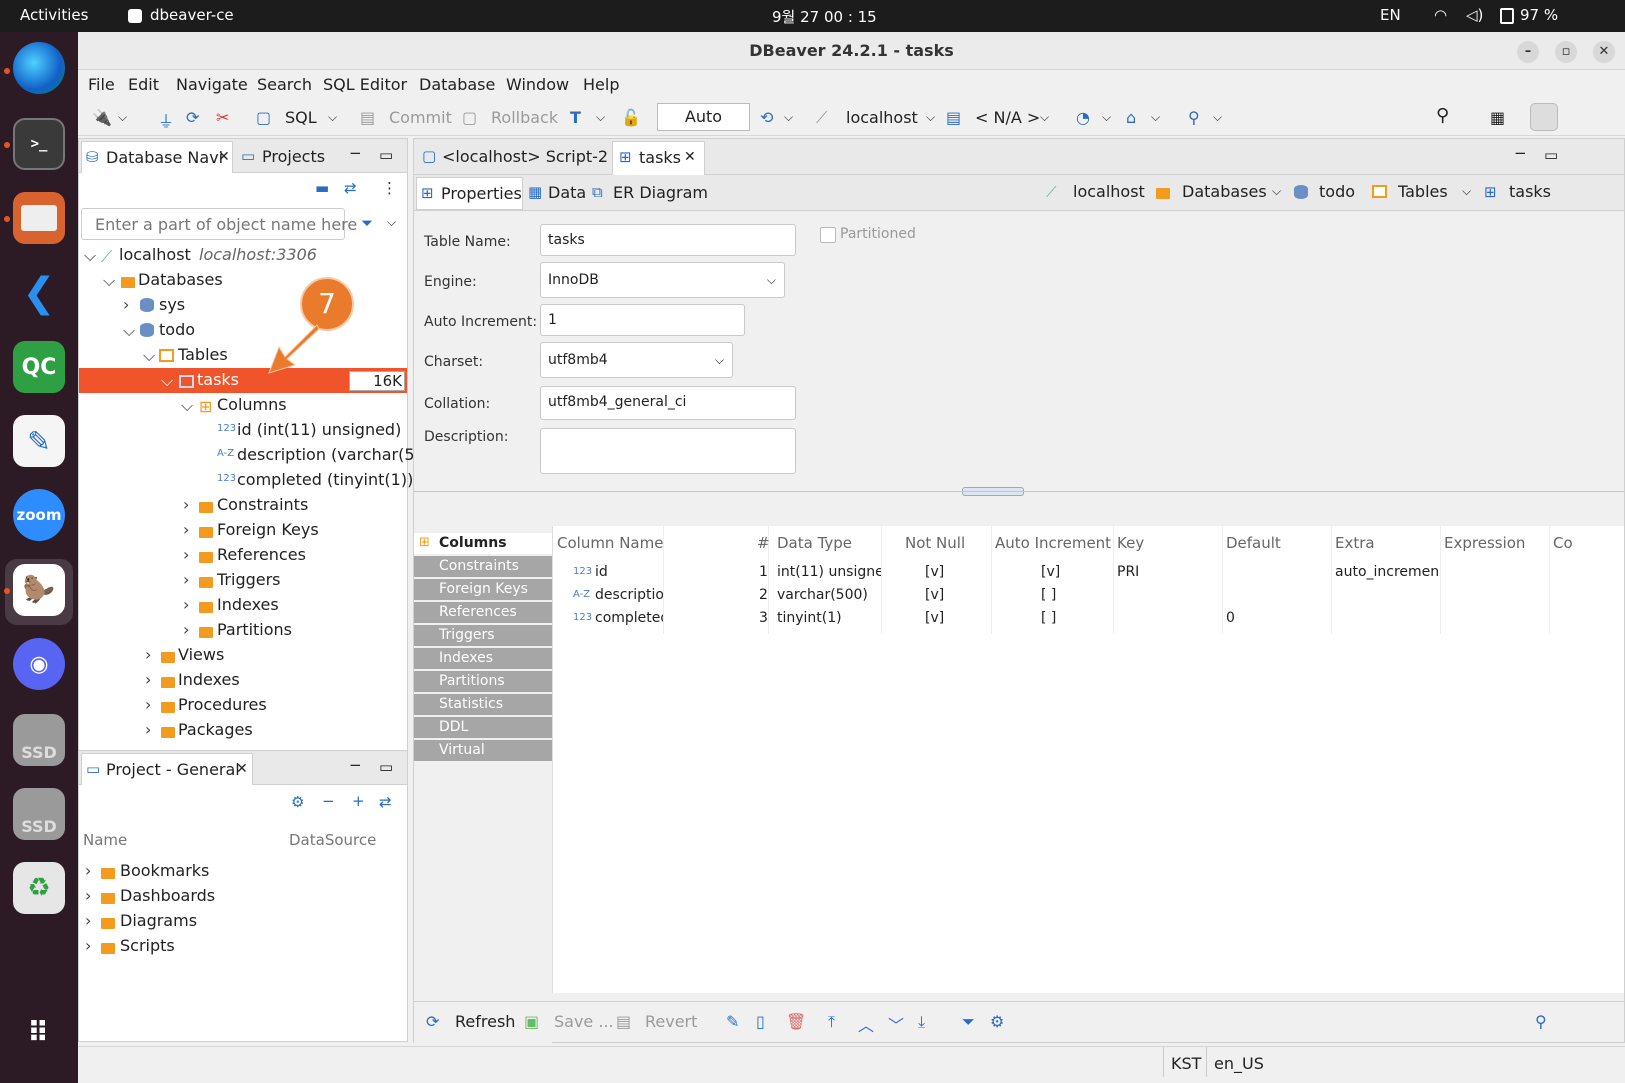  Describe the element at coordinates (483, 635) in the screenshot. I see `sidetab-triggers: Triggers` at that location.